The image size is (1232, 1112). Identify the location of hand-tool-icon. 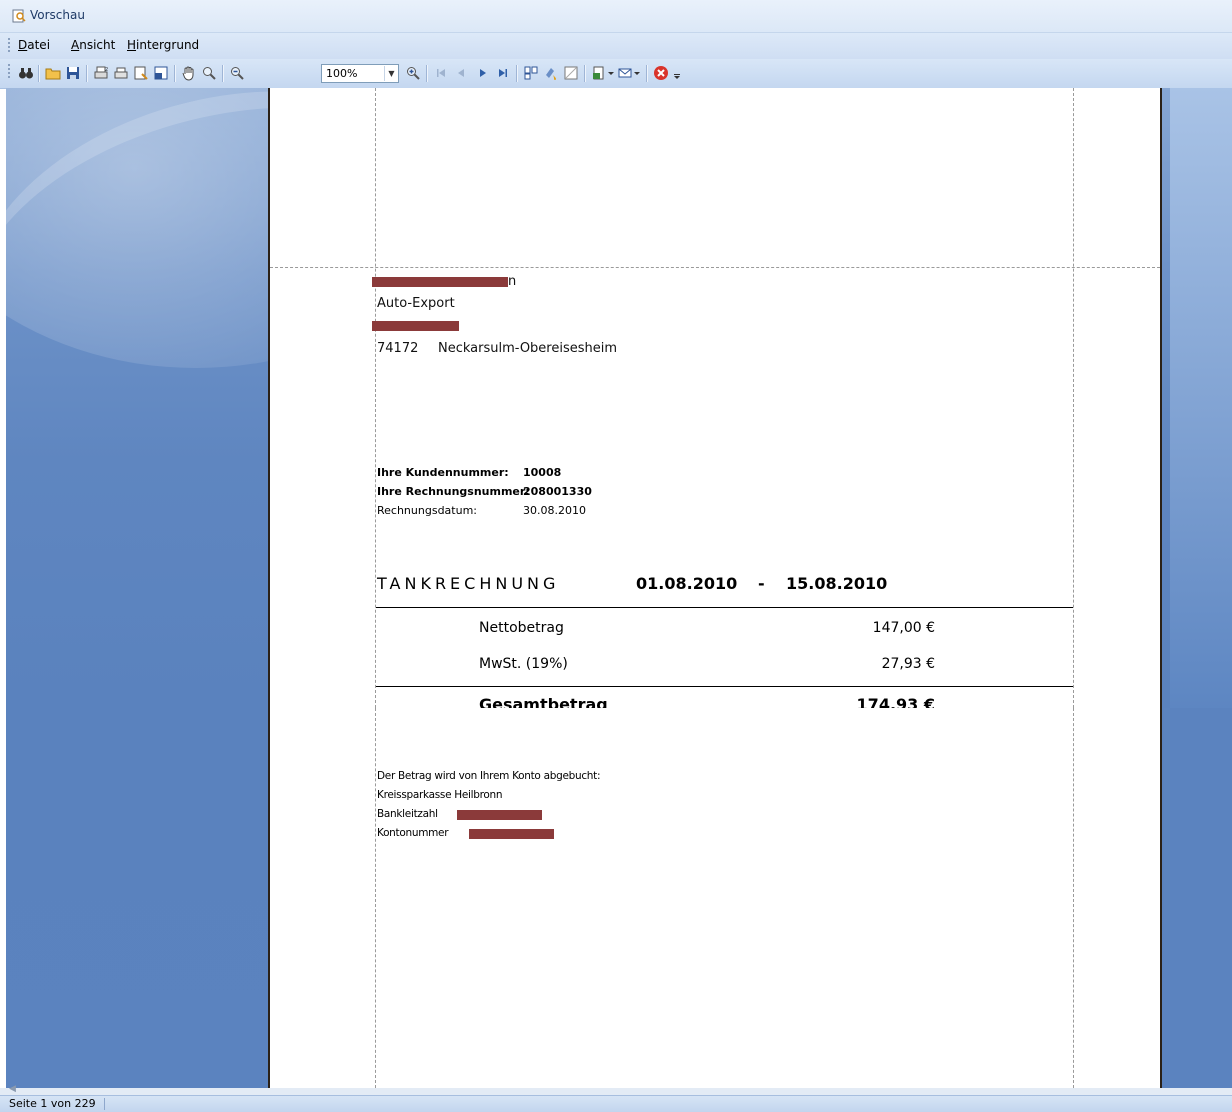
(189, 73).